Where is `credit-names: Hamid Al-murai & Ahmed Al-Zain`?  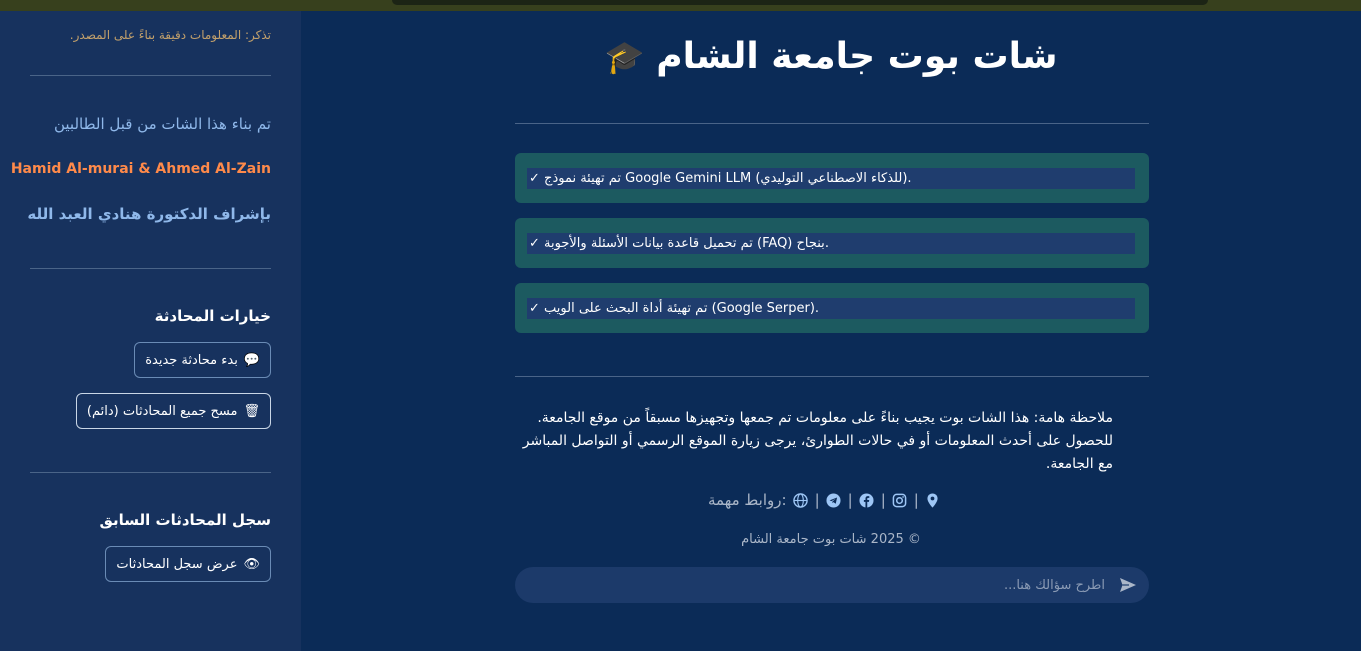 credit-names: Hamid Al-murai & Ahmed Al-Zain is located at coordinates (140, 169).